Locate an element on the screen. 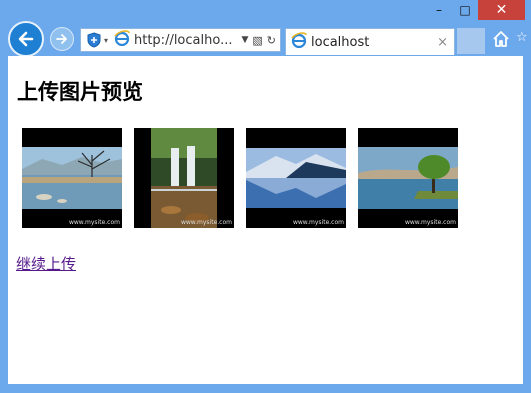 The height and width of the screenshot is (393, 531). lake-tree-picture is located at coordinates (72, 178).